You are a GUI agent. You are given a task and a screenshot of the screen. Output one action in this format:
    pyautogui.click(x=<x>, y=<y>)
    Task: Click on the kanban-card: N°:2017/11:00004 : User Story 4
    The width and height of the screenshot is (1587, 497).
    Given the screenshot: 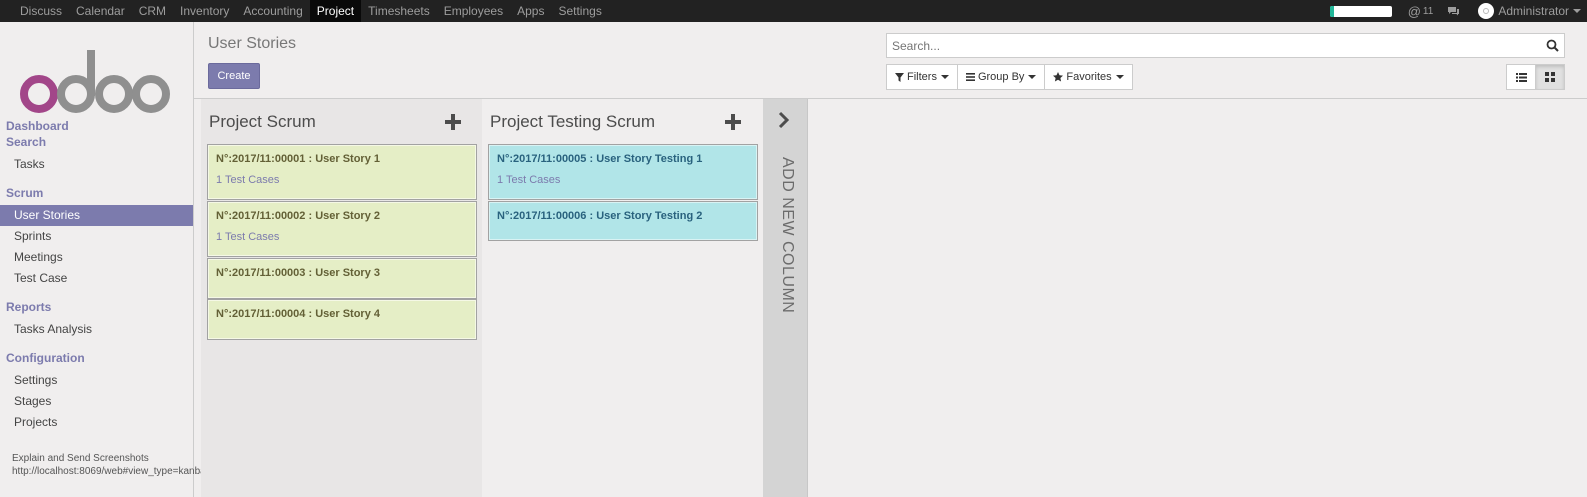 What is the action you would take?
    pyautogui.click(x=342, y=319)
    